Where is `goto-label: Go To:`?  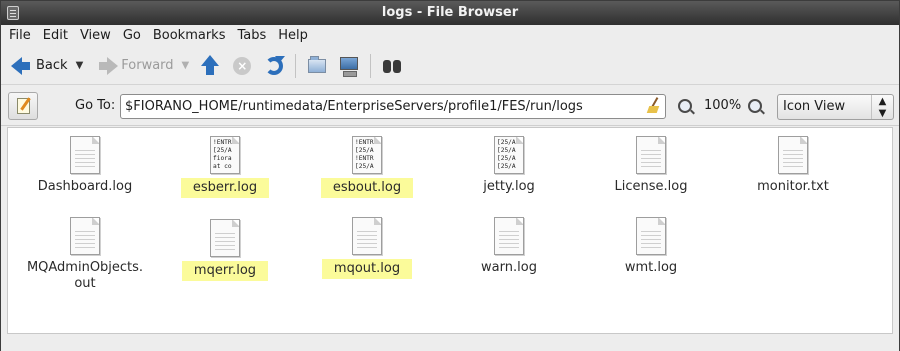
goto-label: Go To: is located at coordinates (95, 105).